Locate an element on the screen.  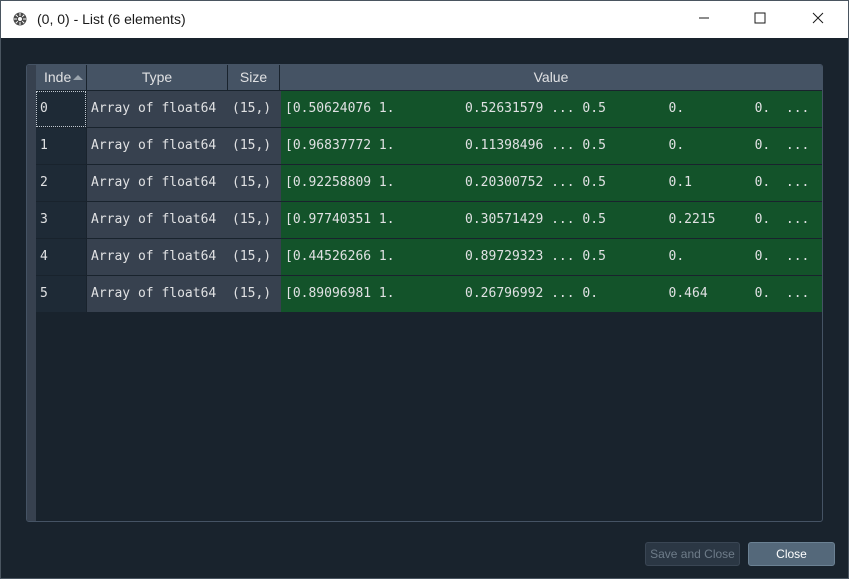
close-window-button is located at coordinates (818, 19).